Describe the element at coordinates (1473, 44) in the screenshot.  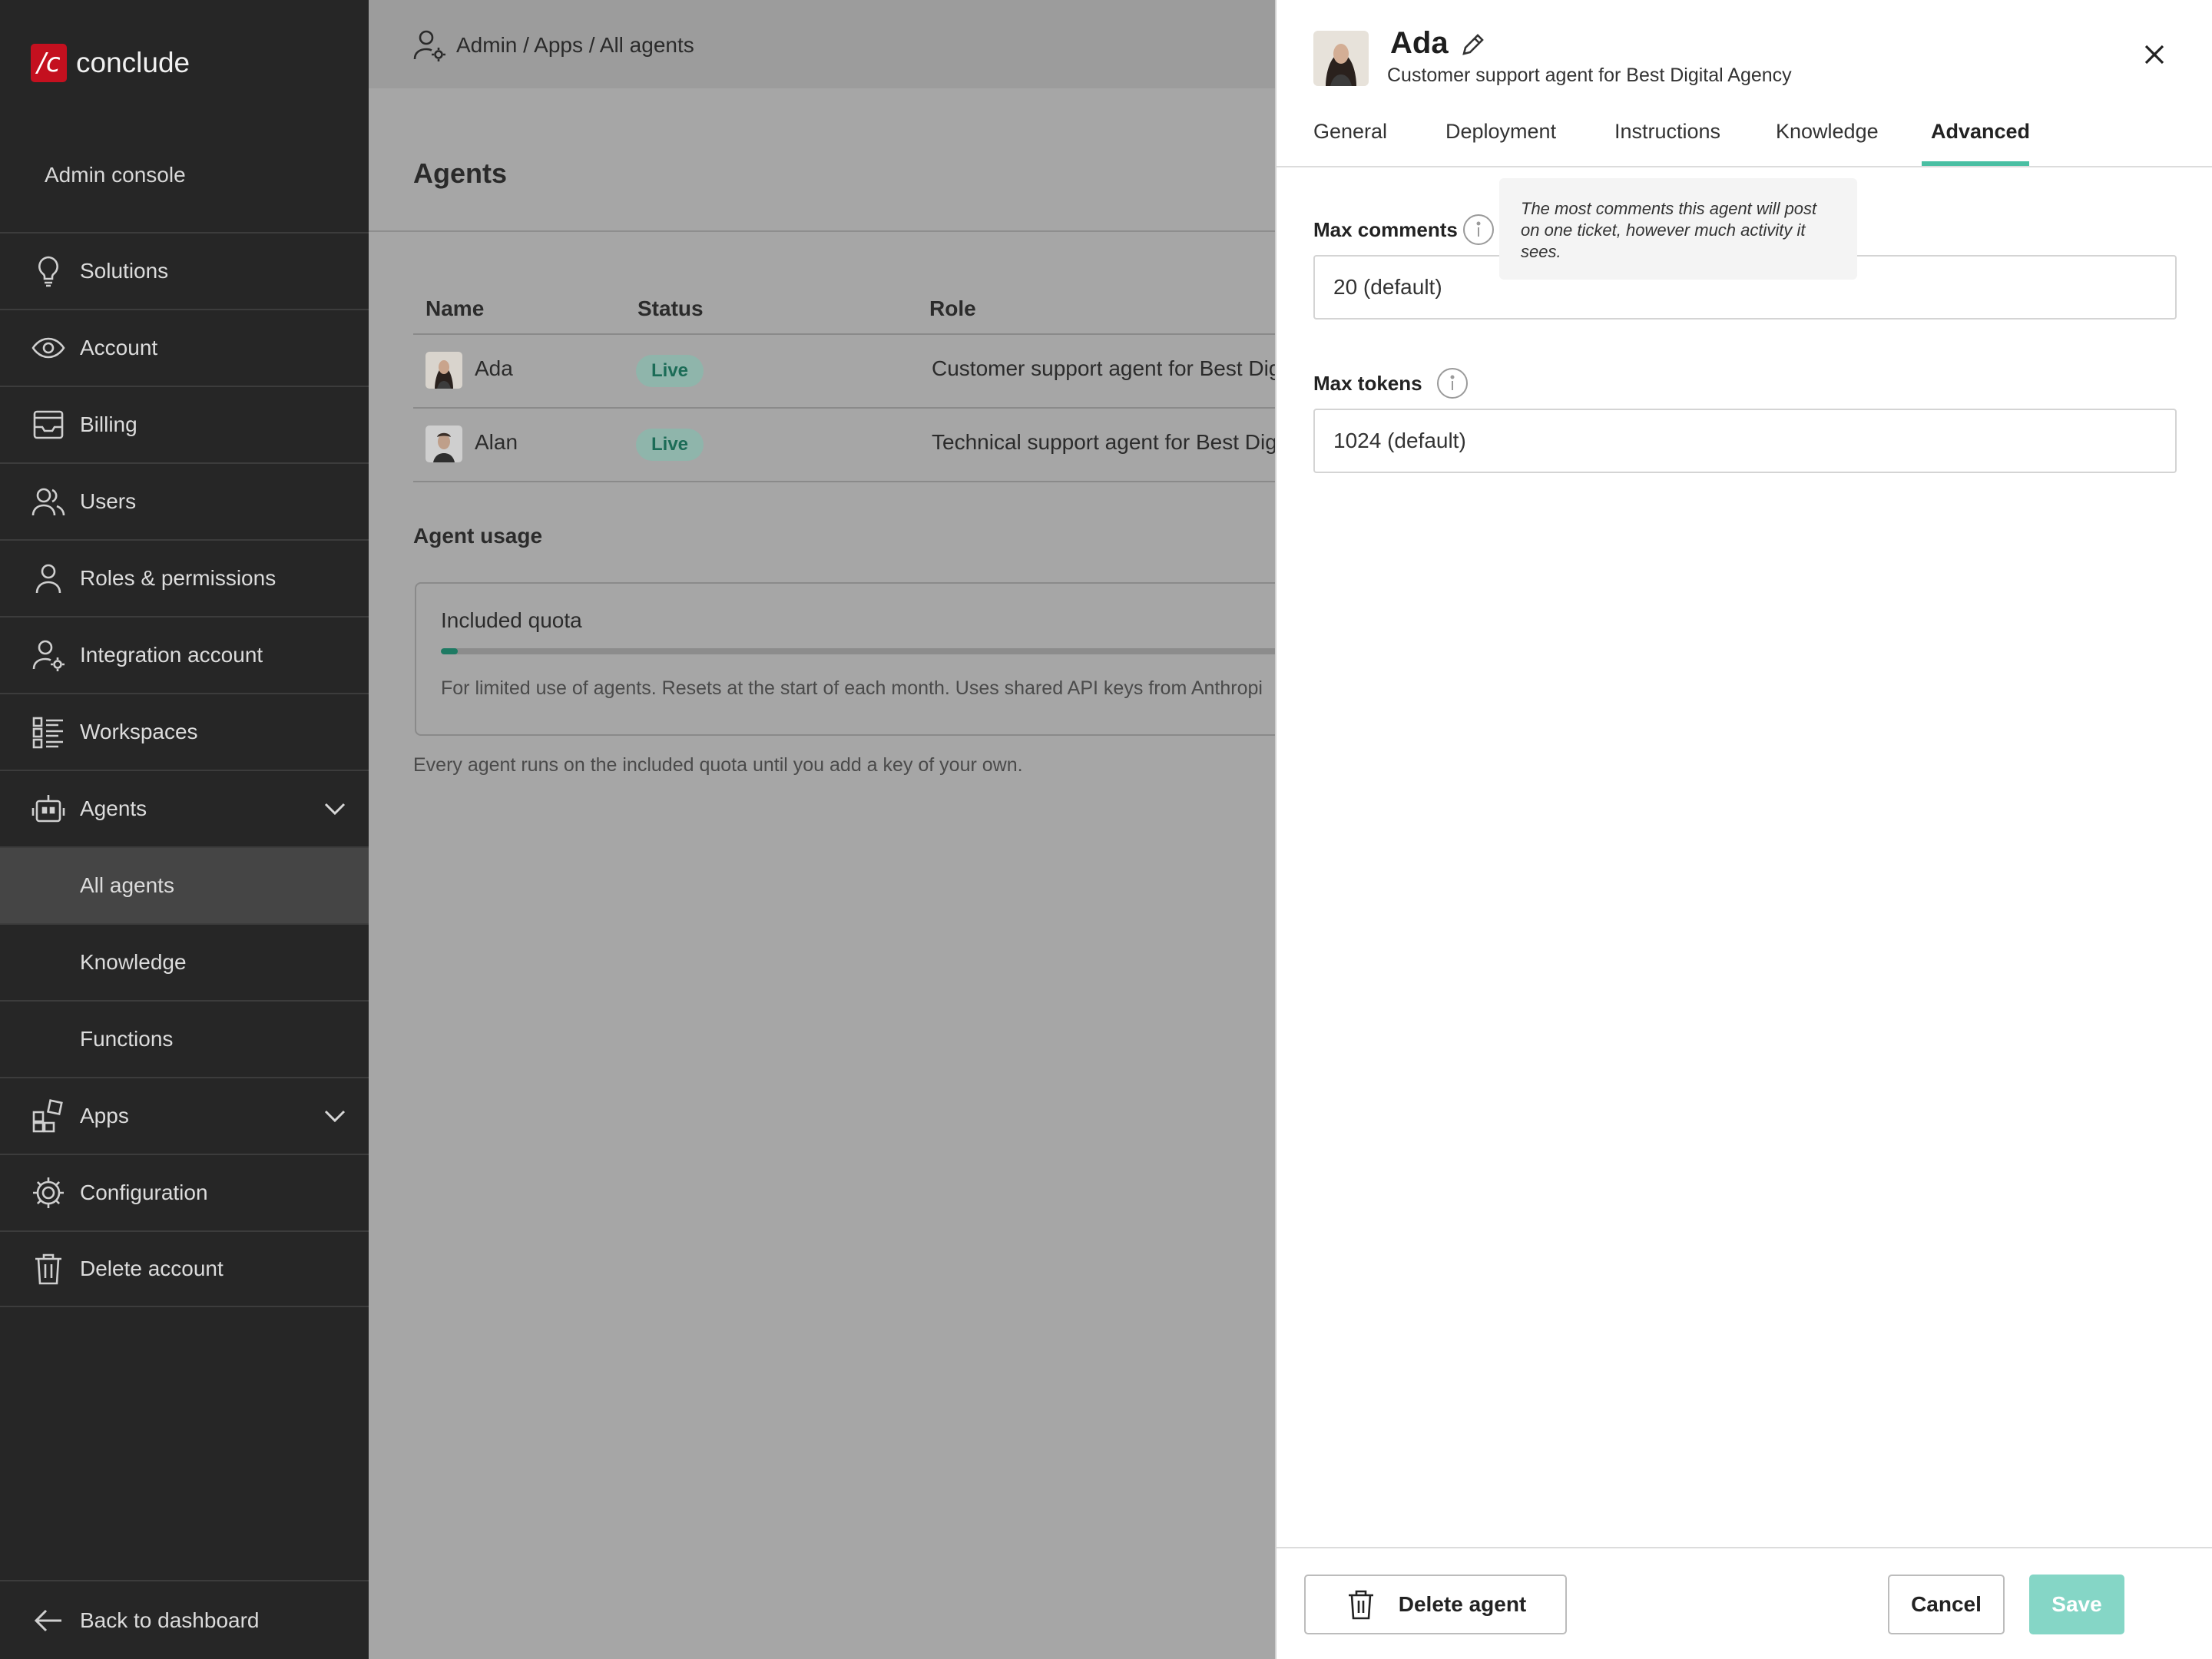
I see `pencil-icon` at that location.